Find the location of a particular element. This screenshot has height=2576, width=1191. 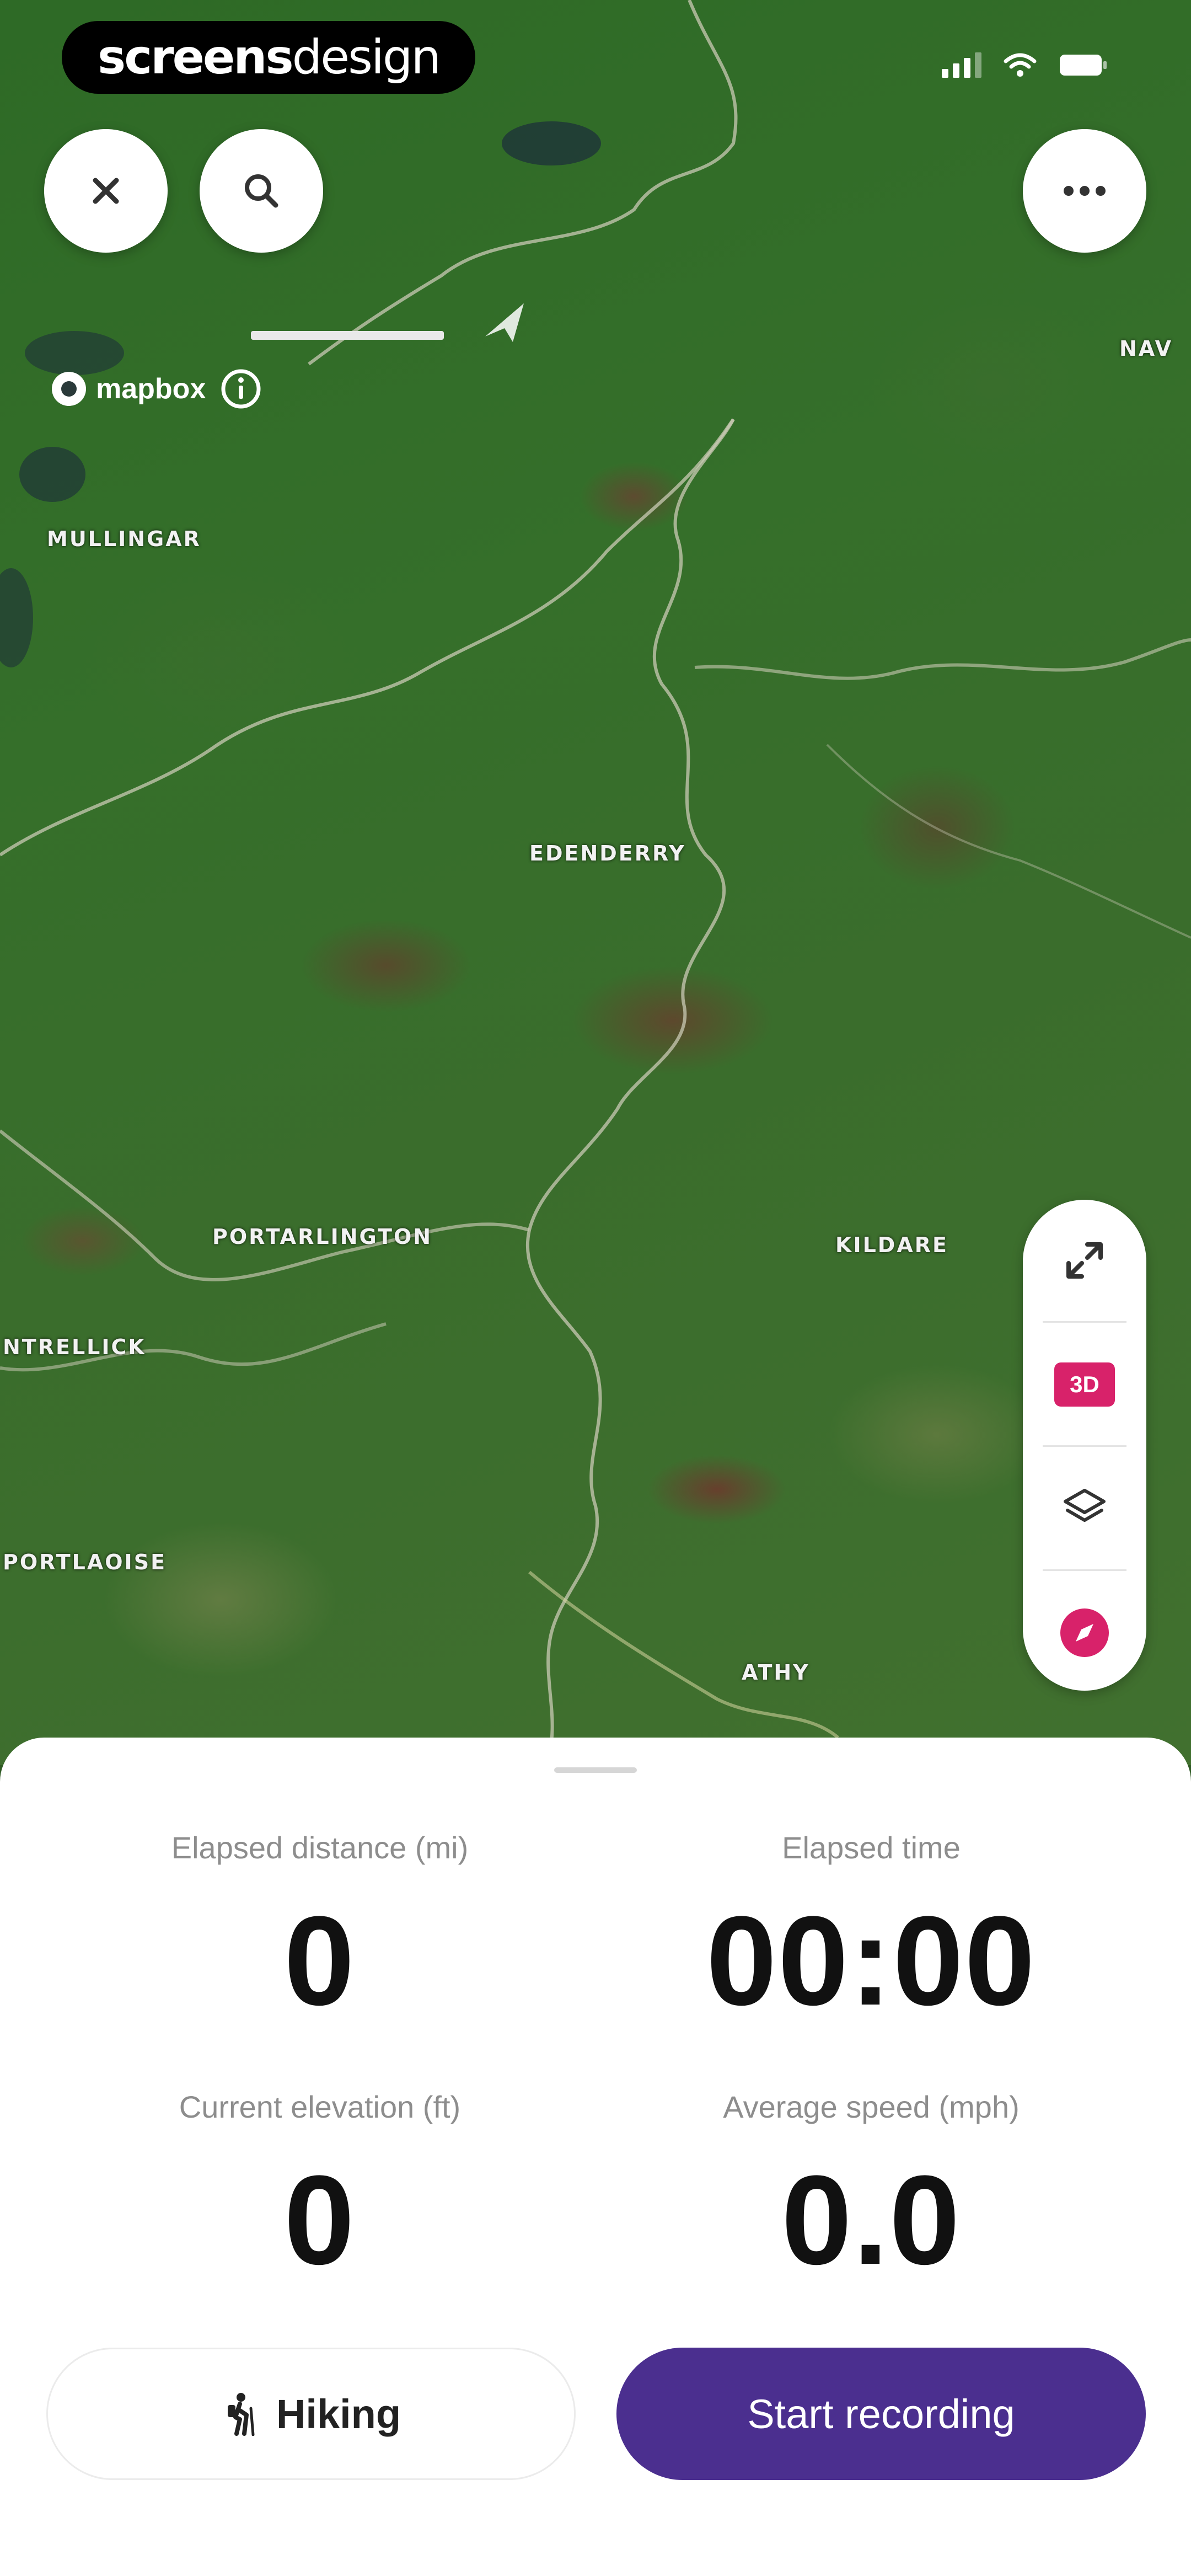

compass-icon is located at coordinates (1084, 1632).